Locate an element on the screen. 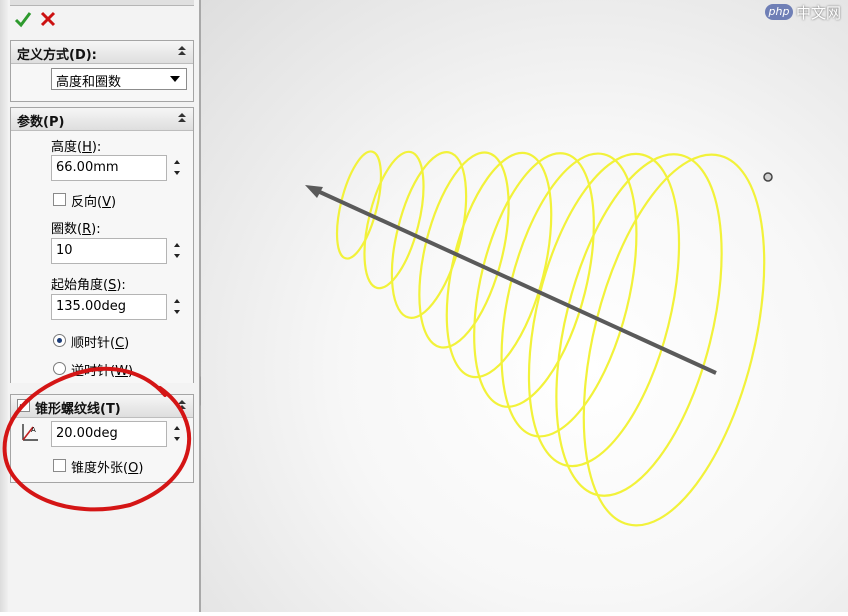  reverse-checkbox is located at coordinates (59, 199).